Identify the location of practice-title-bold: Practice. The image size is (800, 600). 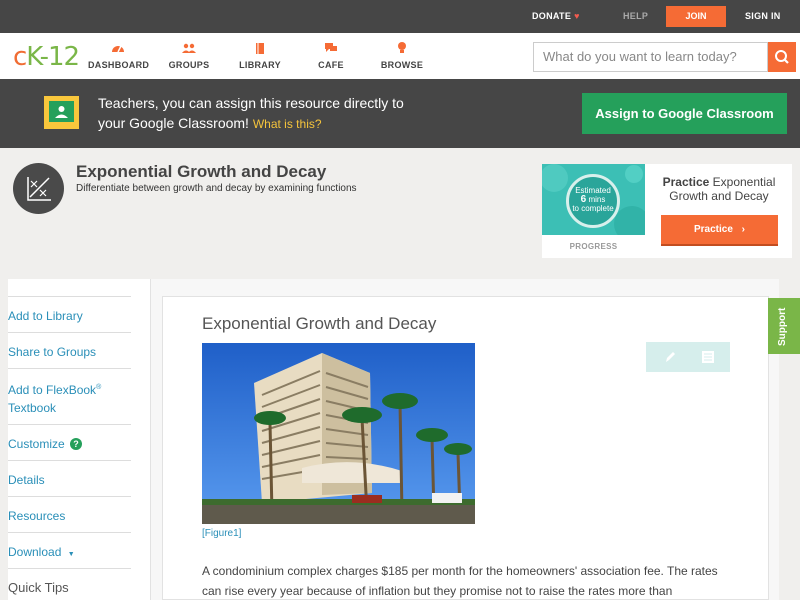
(686, 182).